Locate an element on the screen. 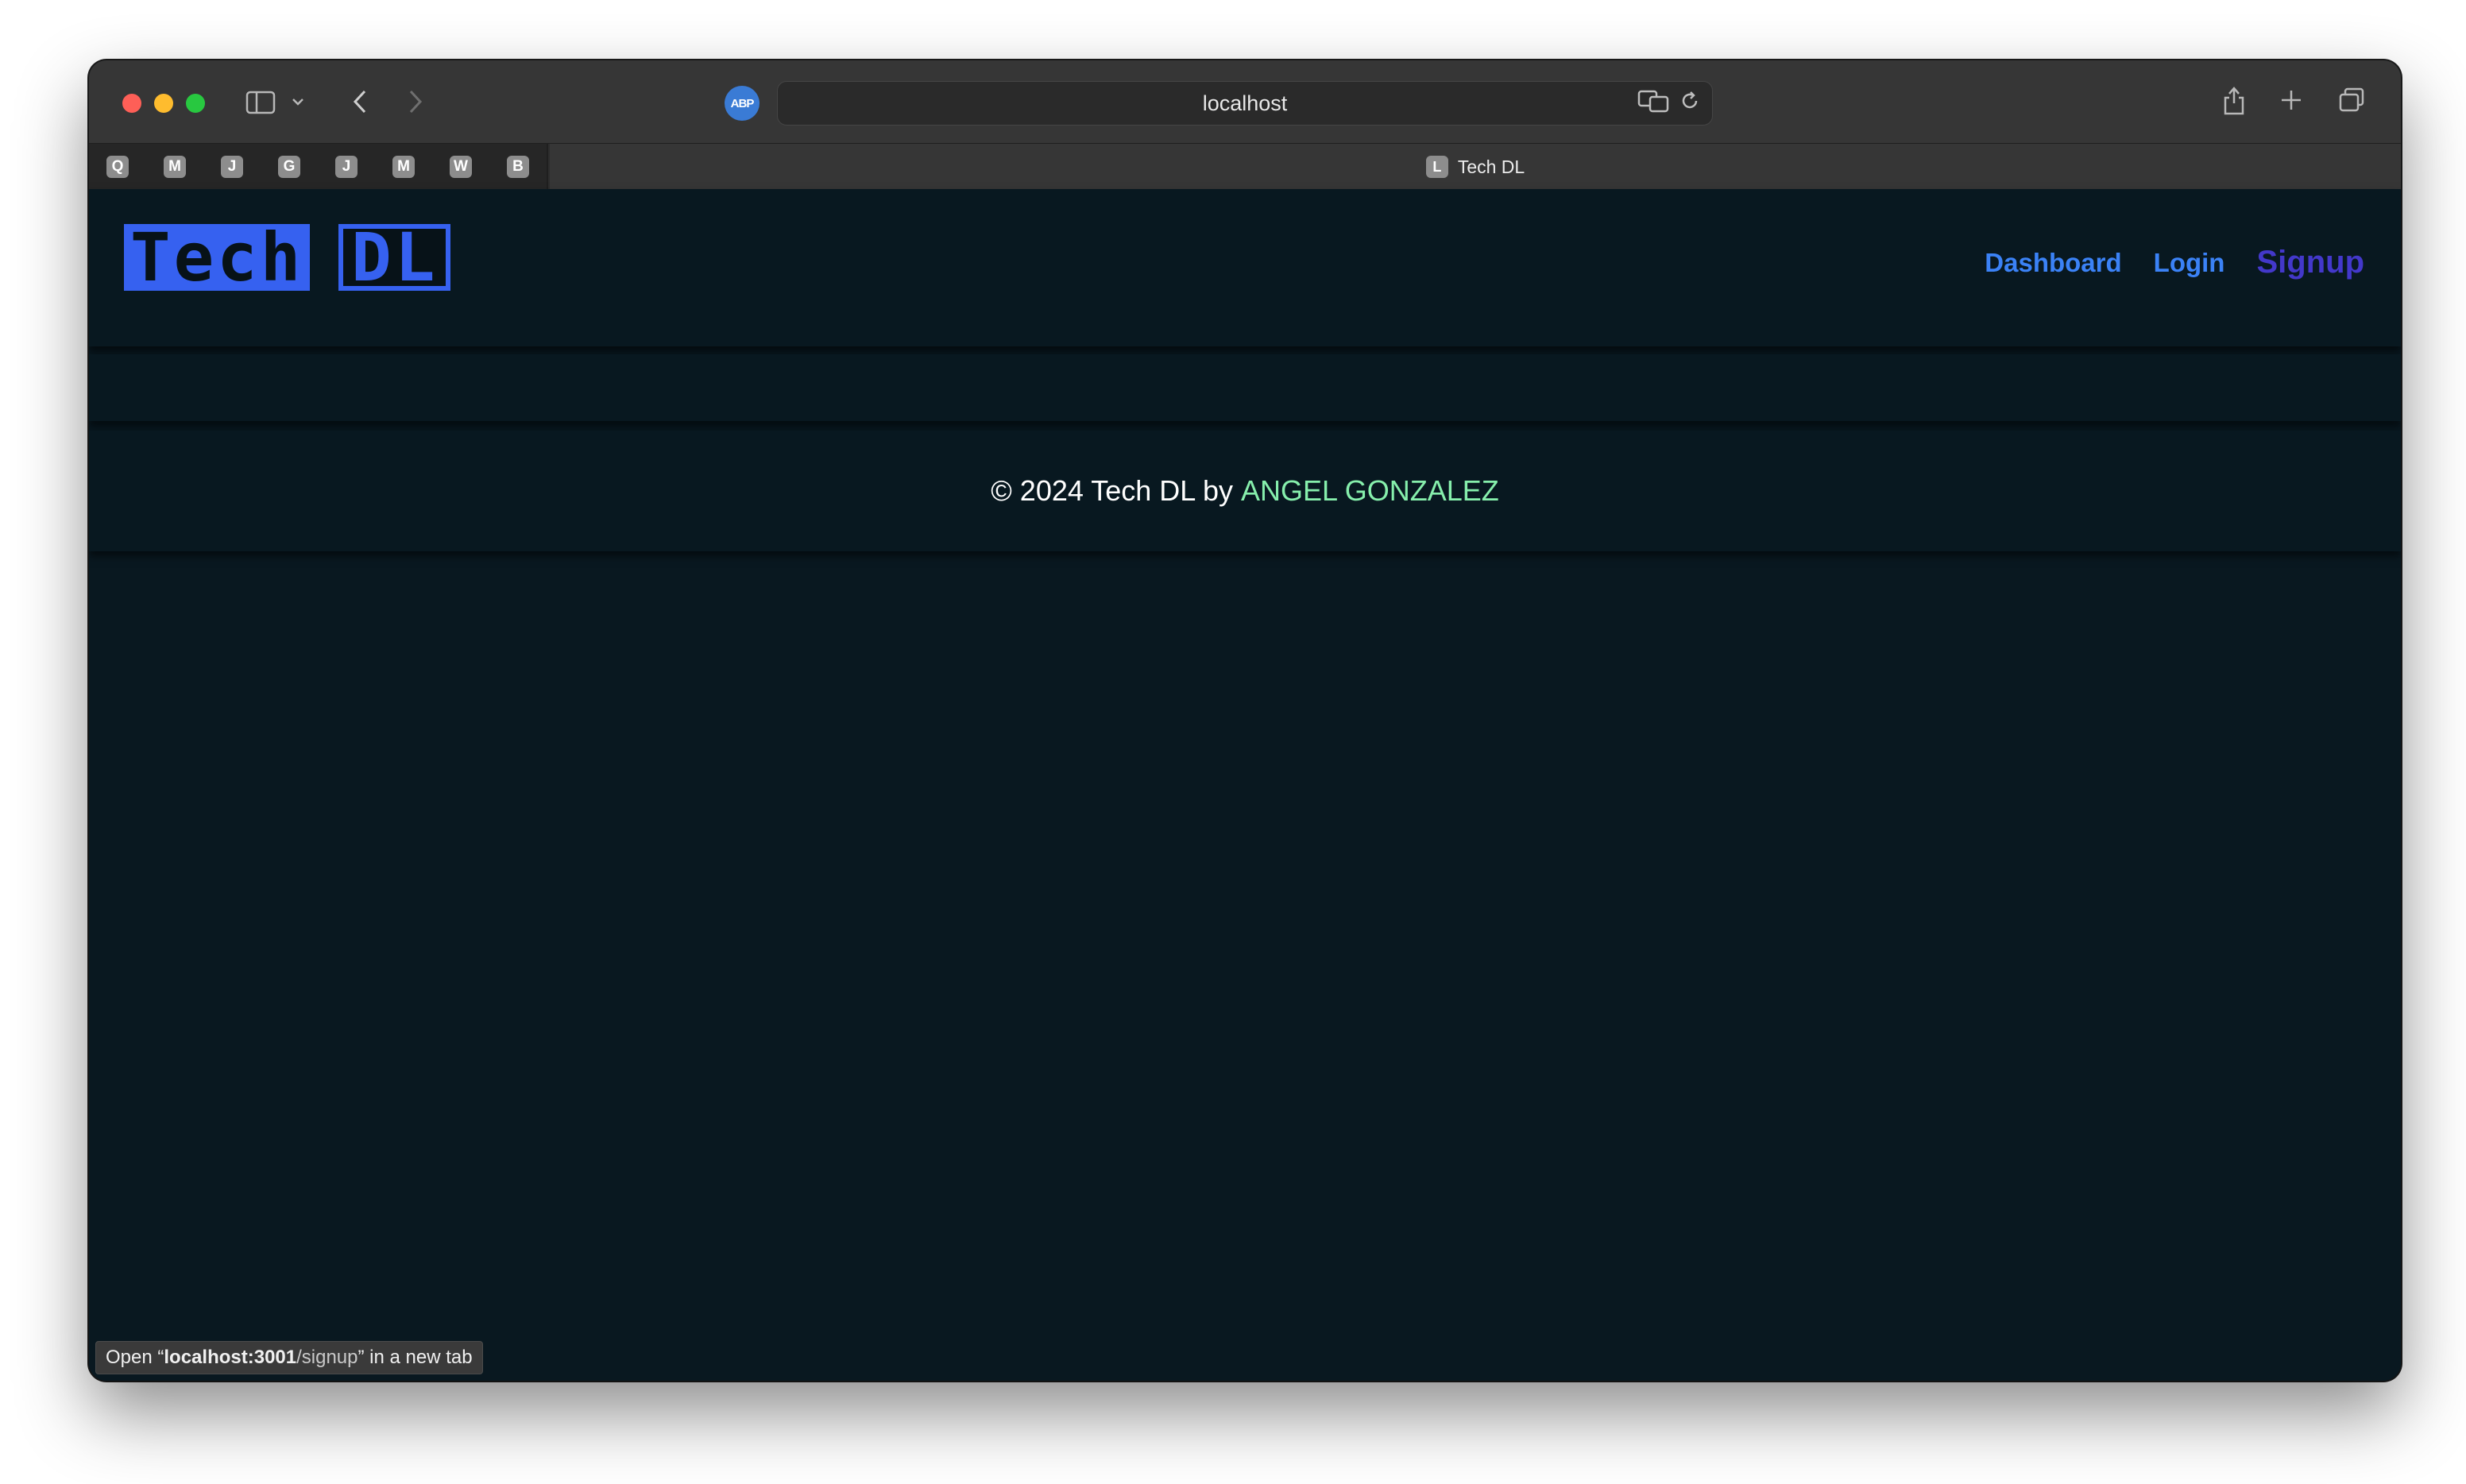  url-text: localhost is located at coordinates (1245, 103).